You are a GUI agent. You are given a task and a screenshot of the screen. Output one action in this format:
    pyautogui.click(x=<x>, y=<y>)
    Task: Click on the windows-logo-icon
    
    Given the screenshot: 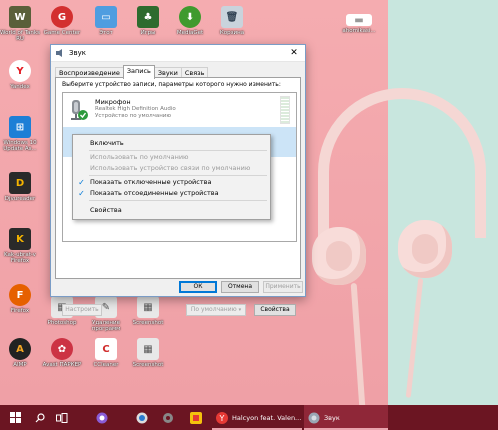 What is the action you would take?
    pyautogui.click(x=15, y=417)
    